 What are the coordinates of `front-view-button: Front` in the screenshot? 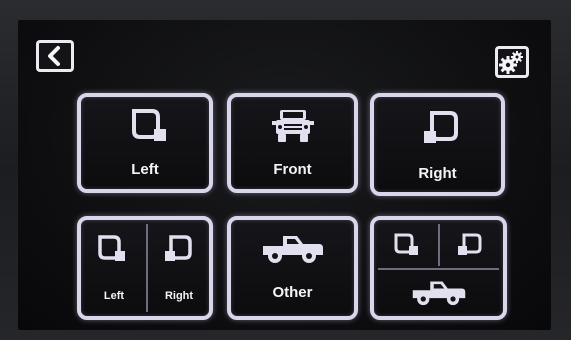 It's located at (292, 143).